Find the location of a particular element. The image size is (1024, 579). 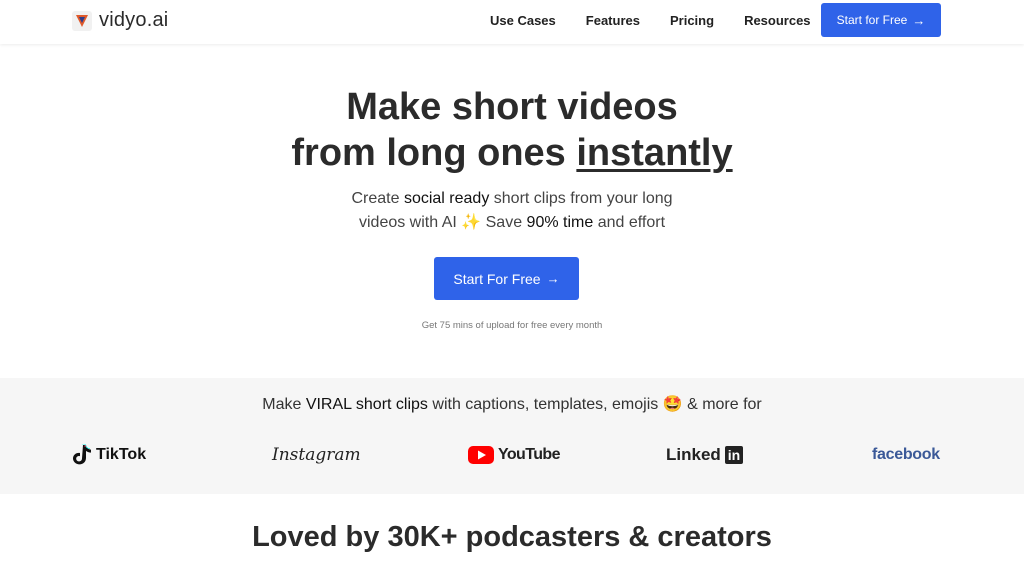

hero-start-free-button: Start For Free → is located at coordinates (506, 278).